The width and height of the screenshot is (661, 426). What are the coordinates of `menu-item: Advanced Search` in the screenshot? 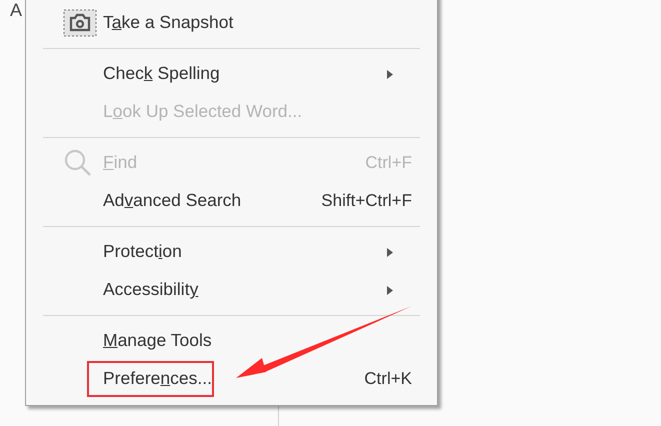 It's located at (172, 201).